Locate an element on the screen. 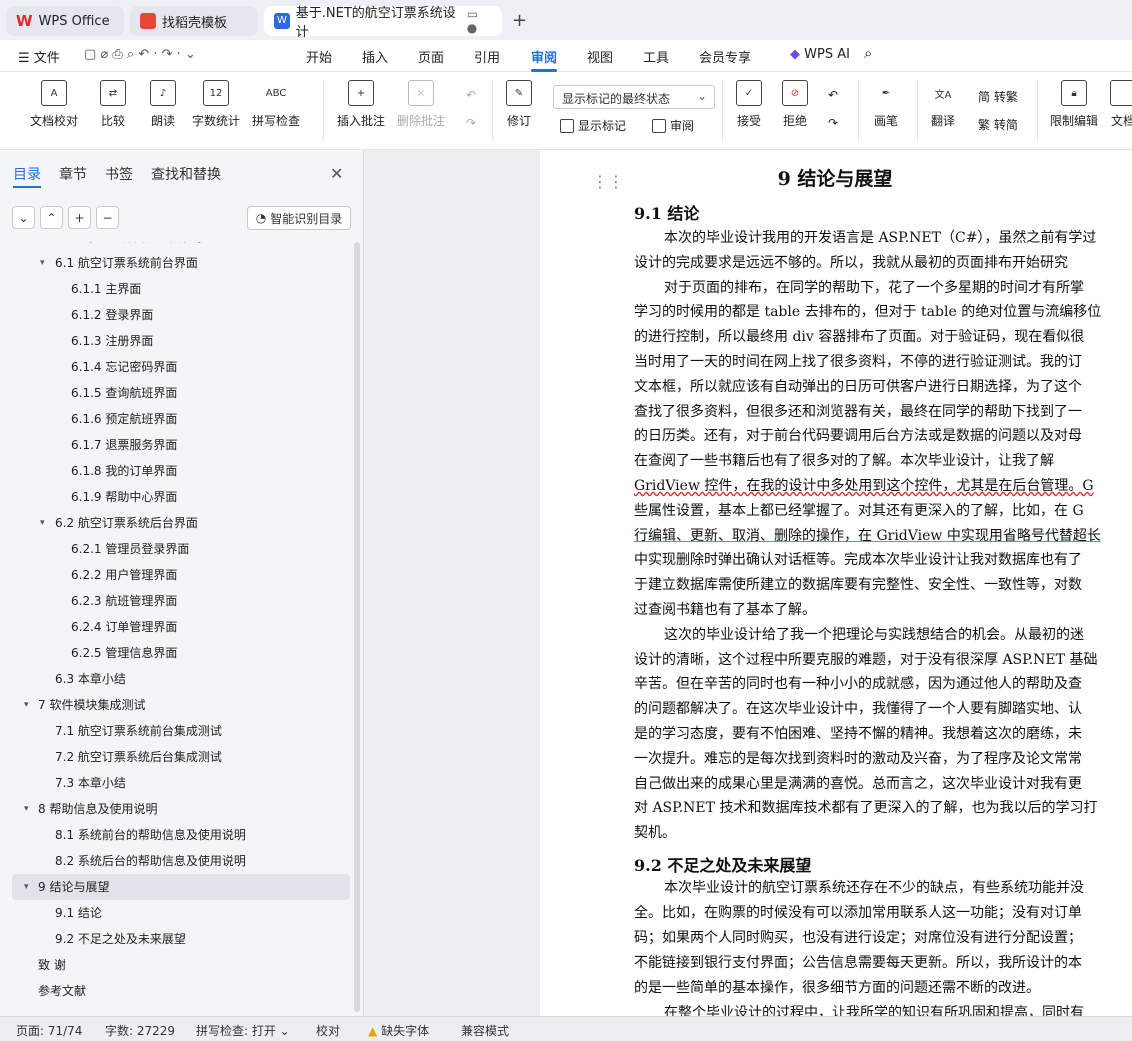 Image resolution: width=1132 pixels, height=1041 pixels. collapse-all-button: ⌄ is located at coordinates (23, 217).